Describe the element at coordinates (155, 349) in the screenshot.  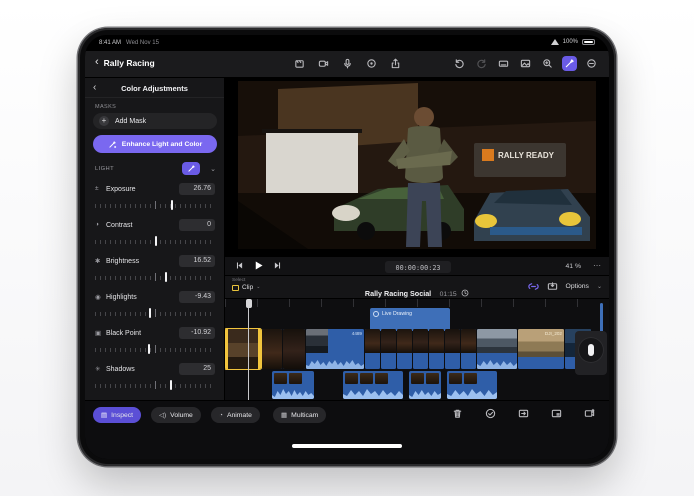
I see `black-point-slider-track` at that location.